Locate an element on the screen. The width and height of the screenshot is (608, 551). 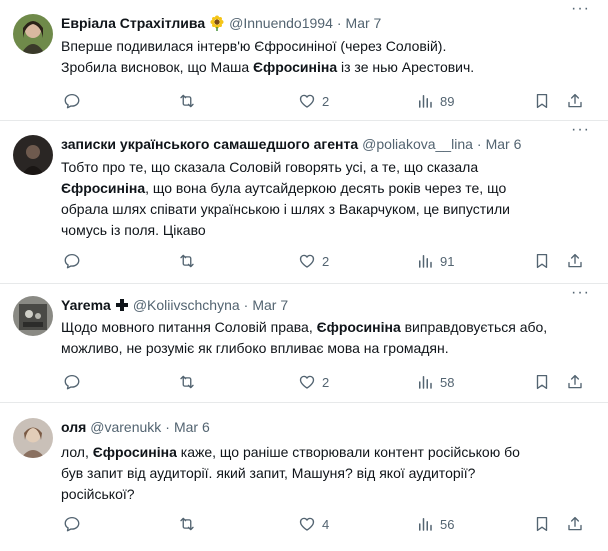
author-name: оля is located at coordinates (73, 427).